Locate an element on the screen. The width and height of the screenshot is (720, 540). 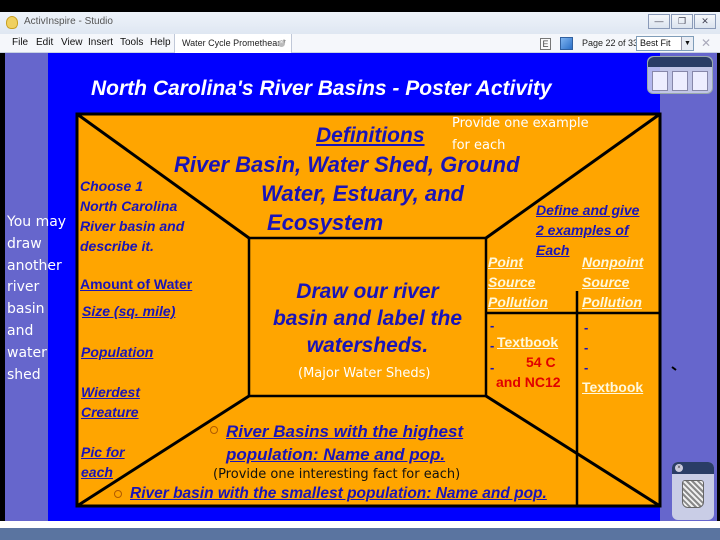
item-weirdest-line2: Creature is located at coordinates (110, 412).